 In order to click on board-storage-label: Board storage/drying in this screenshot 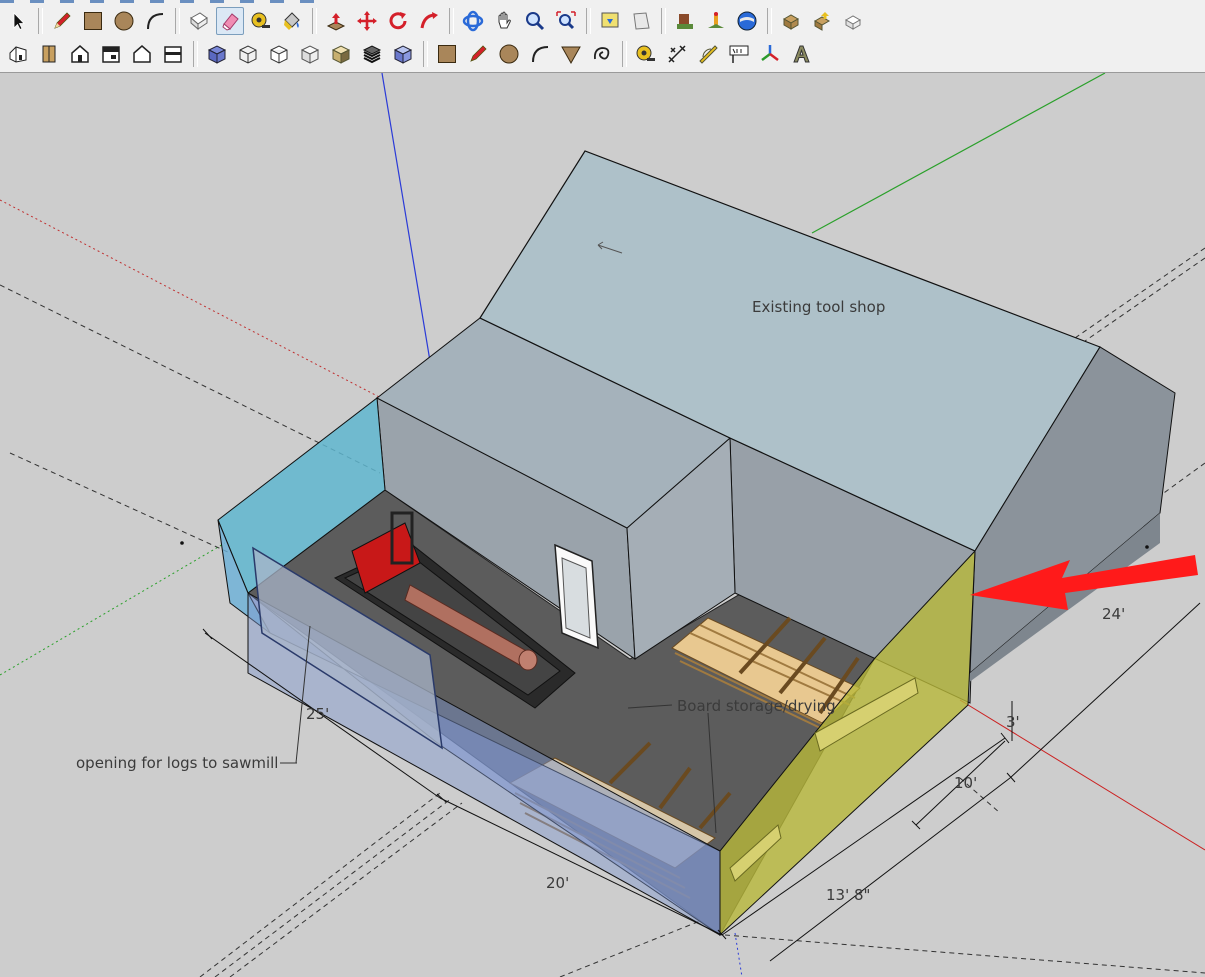, I will do `click(756, 706)`.